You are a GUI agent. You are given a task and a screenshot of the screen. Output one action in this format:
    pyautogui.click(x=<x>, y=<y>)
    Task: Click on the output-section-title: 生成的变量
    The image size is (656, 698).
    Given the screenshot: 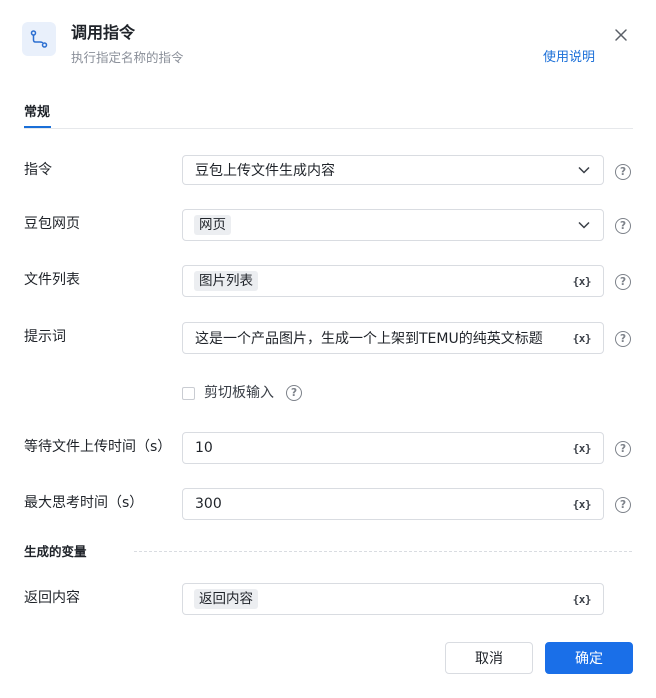 What is the action you would take?
    pyautogui.click(x=55, y=551)
    